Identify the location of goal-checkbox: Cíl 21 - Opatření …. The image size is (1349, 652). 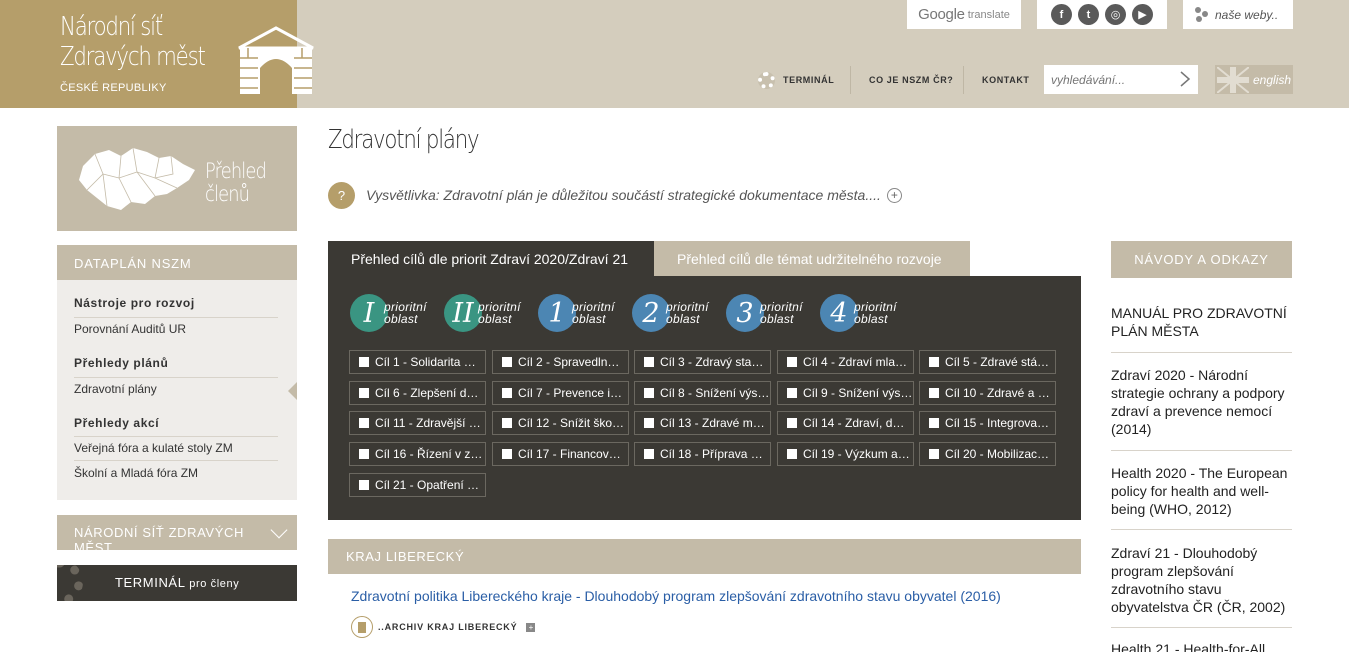
(417, 485).